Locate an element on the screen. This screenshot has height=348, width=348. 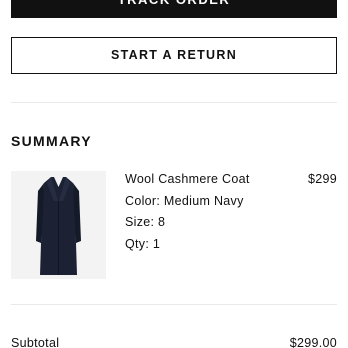
item-size: Size: 8 is located at coordinates (145, 222).